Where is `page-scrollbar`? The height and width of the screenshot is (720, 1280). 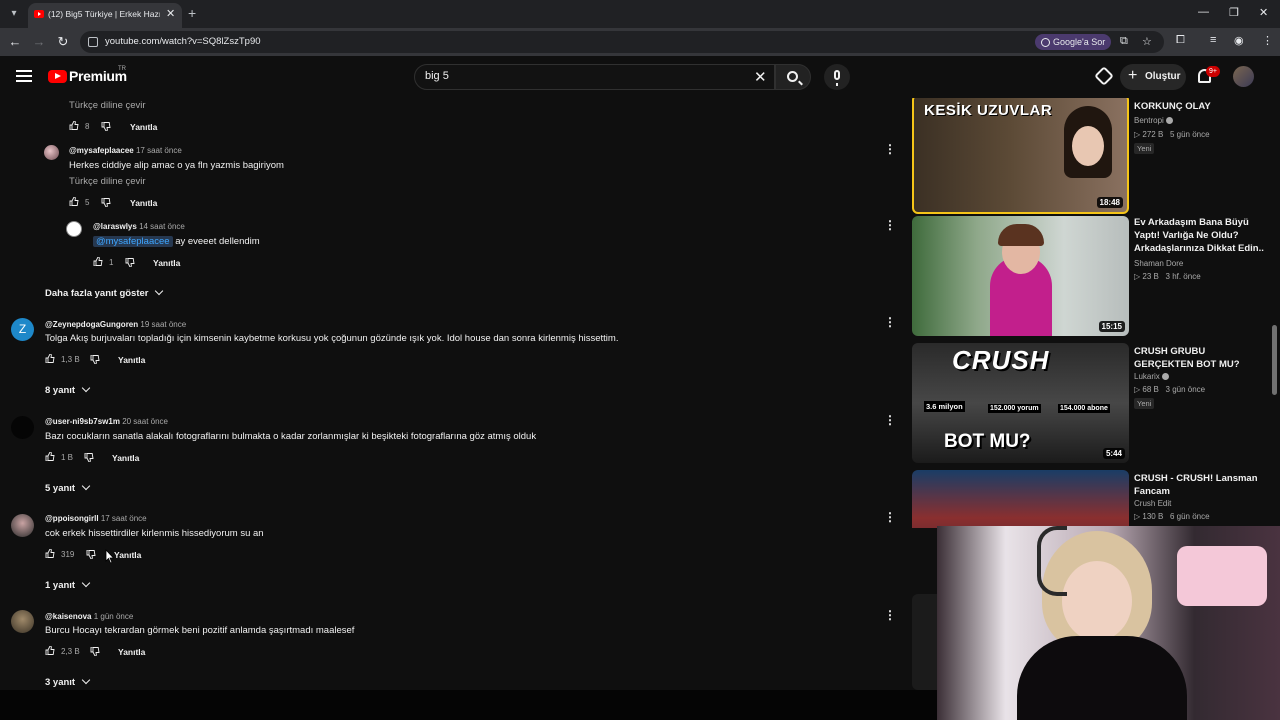
page-scrollbar is located at coordinates (1274, 360).